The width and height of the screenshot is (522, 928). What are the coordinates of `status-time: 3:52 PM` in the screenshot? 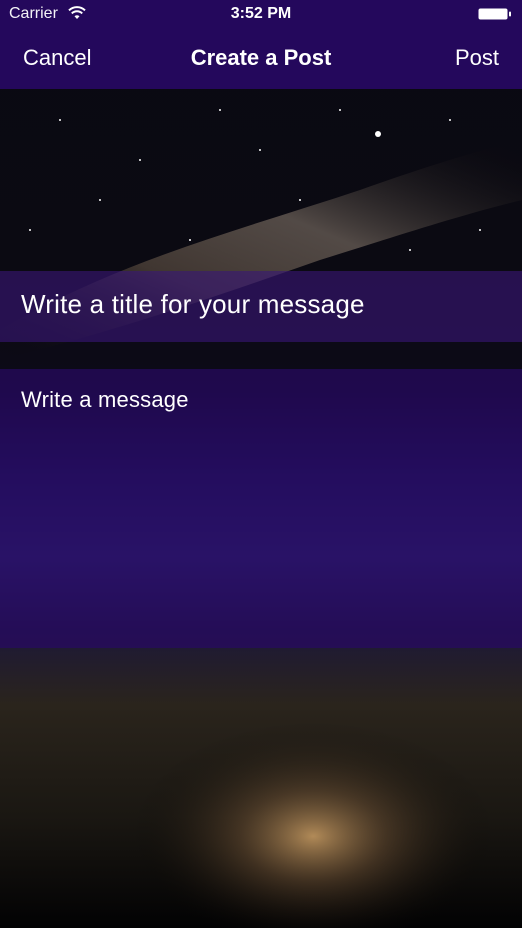 It's located at (261, 13).